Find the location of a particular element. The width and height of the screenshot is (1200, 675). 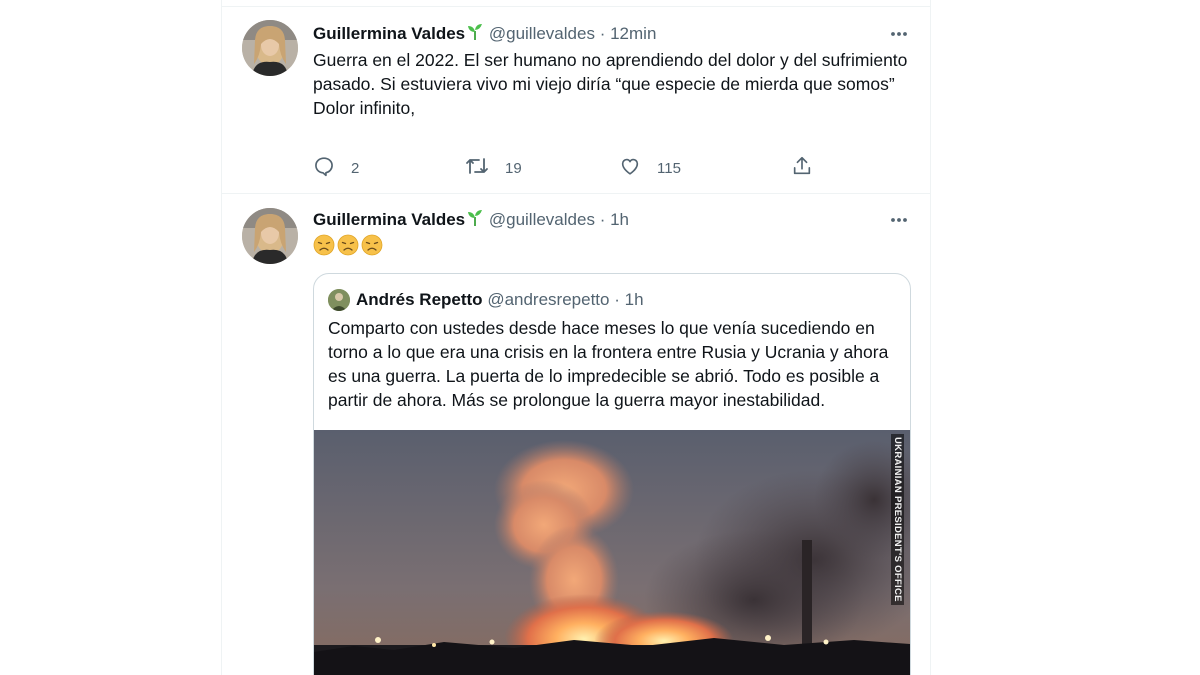

tweet-header: Guillermina Valdes @guillevaldes · 12min is located at coordinates (611, 34).